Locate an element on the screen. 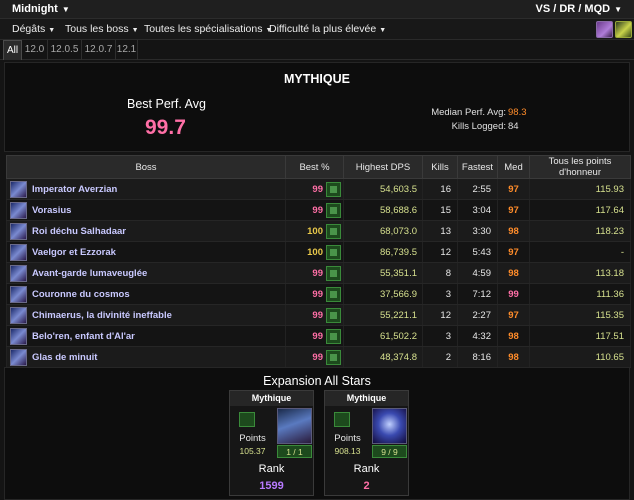 This screenshot has height=500, width=634. col-kills: Kills is located at coordinates (440, 167).